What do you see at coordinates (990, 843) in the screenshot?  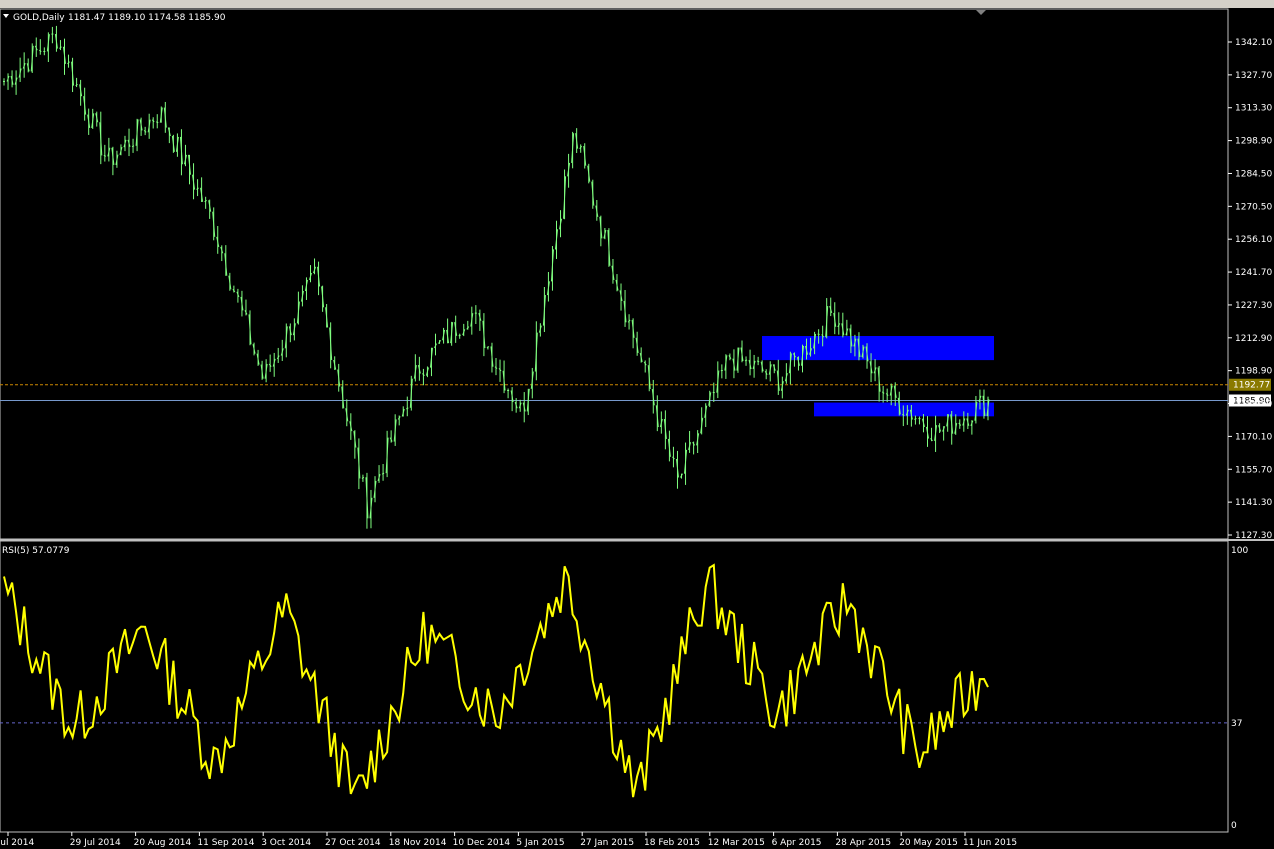 I see `date-axis-label: 11 Jun 2015` at bounding box center [990, 843].